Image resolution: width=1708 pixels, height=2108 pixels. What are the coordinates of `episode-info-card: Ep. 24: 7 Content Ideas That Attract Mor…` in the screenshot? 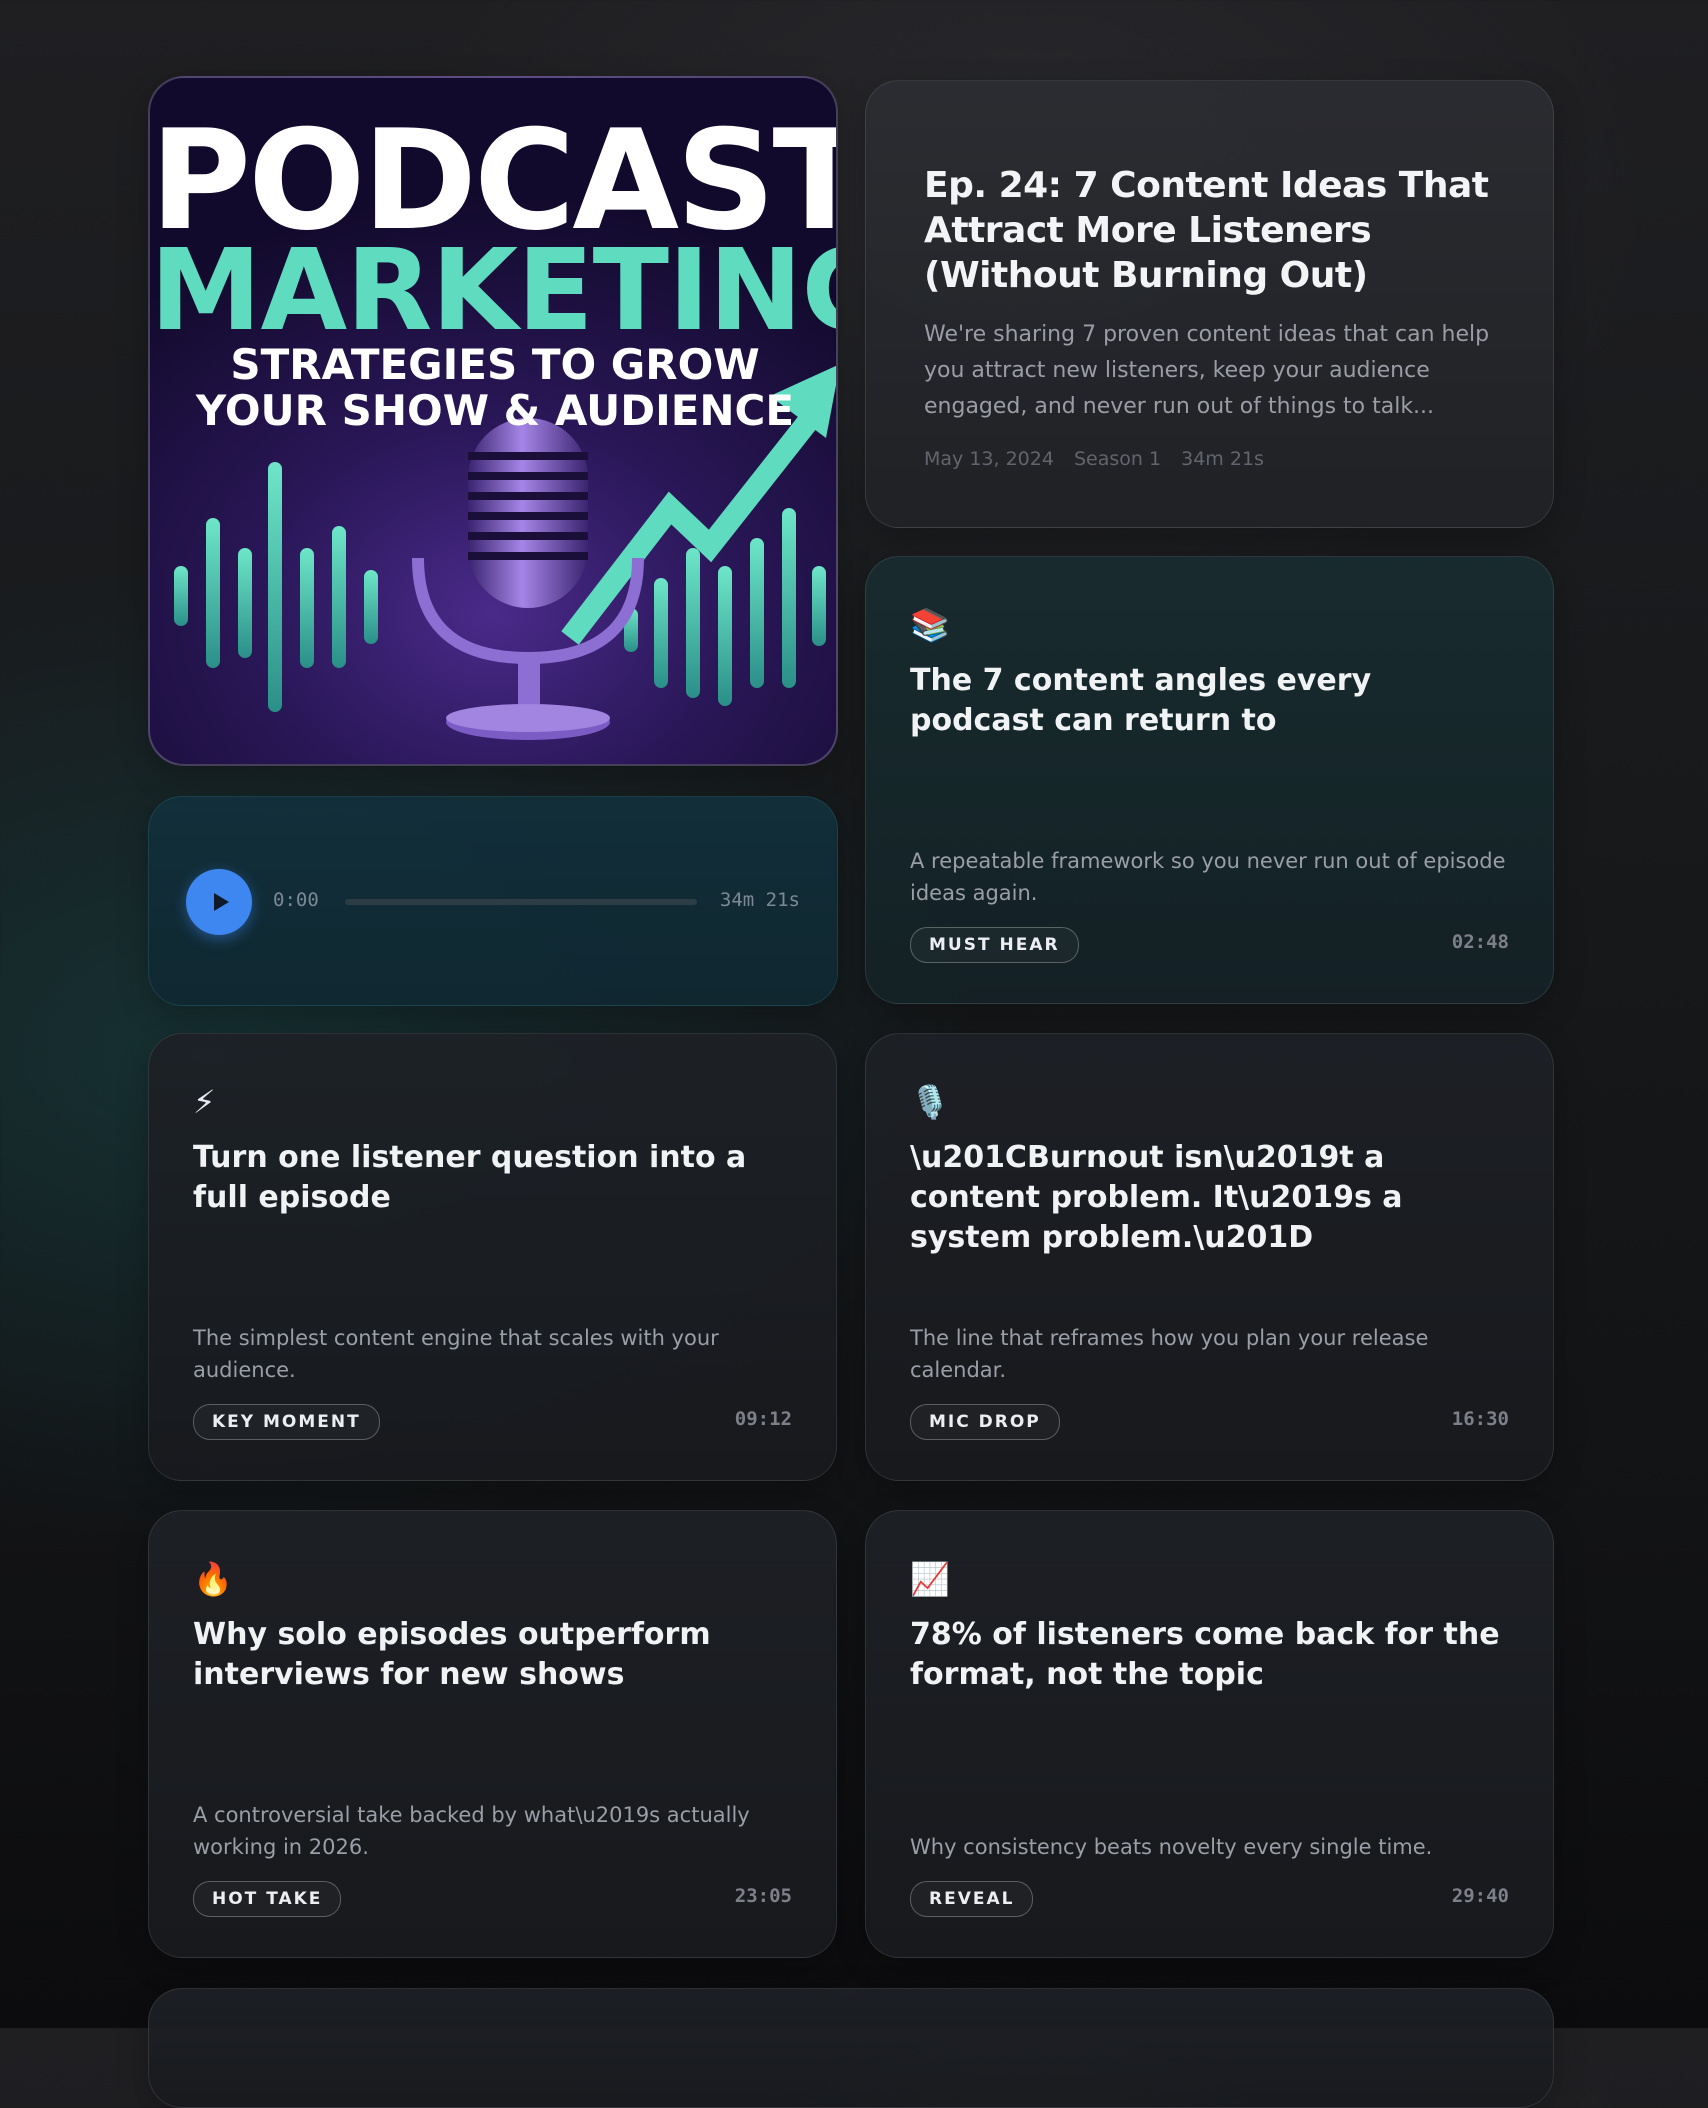 It's located at (1209, 304).